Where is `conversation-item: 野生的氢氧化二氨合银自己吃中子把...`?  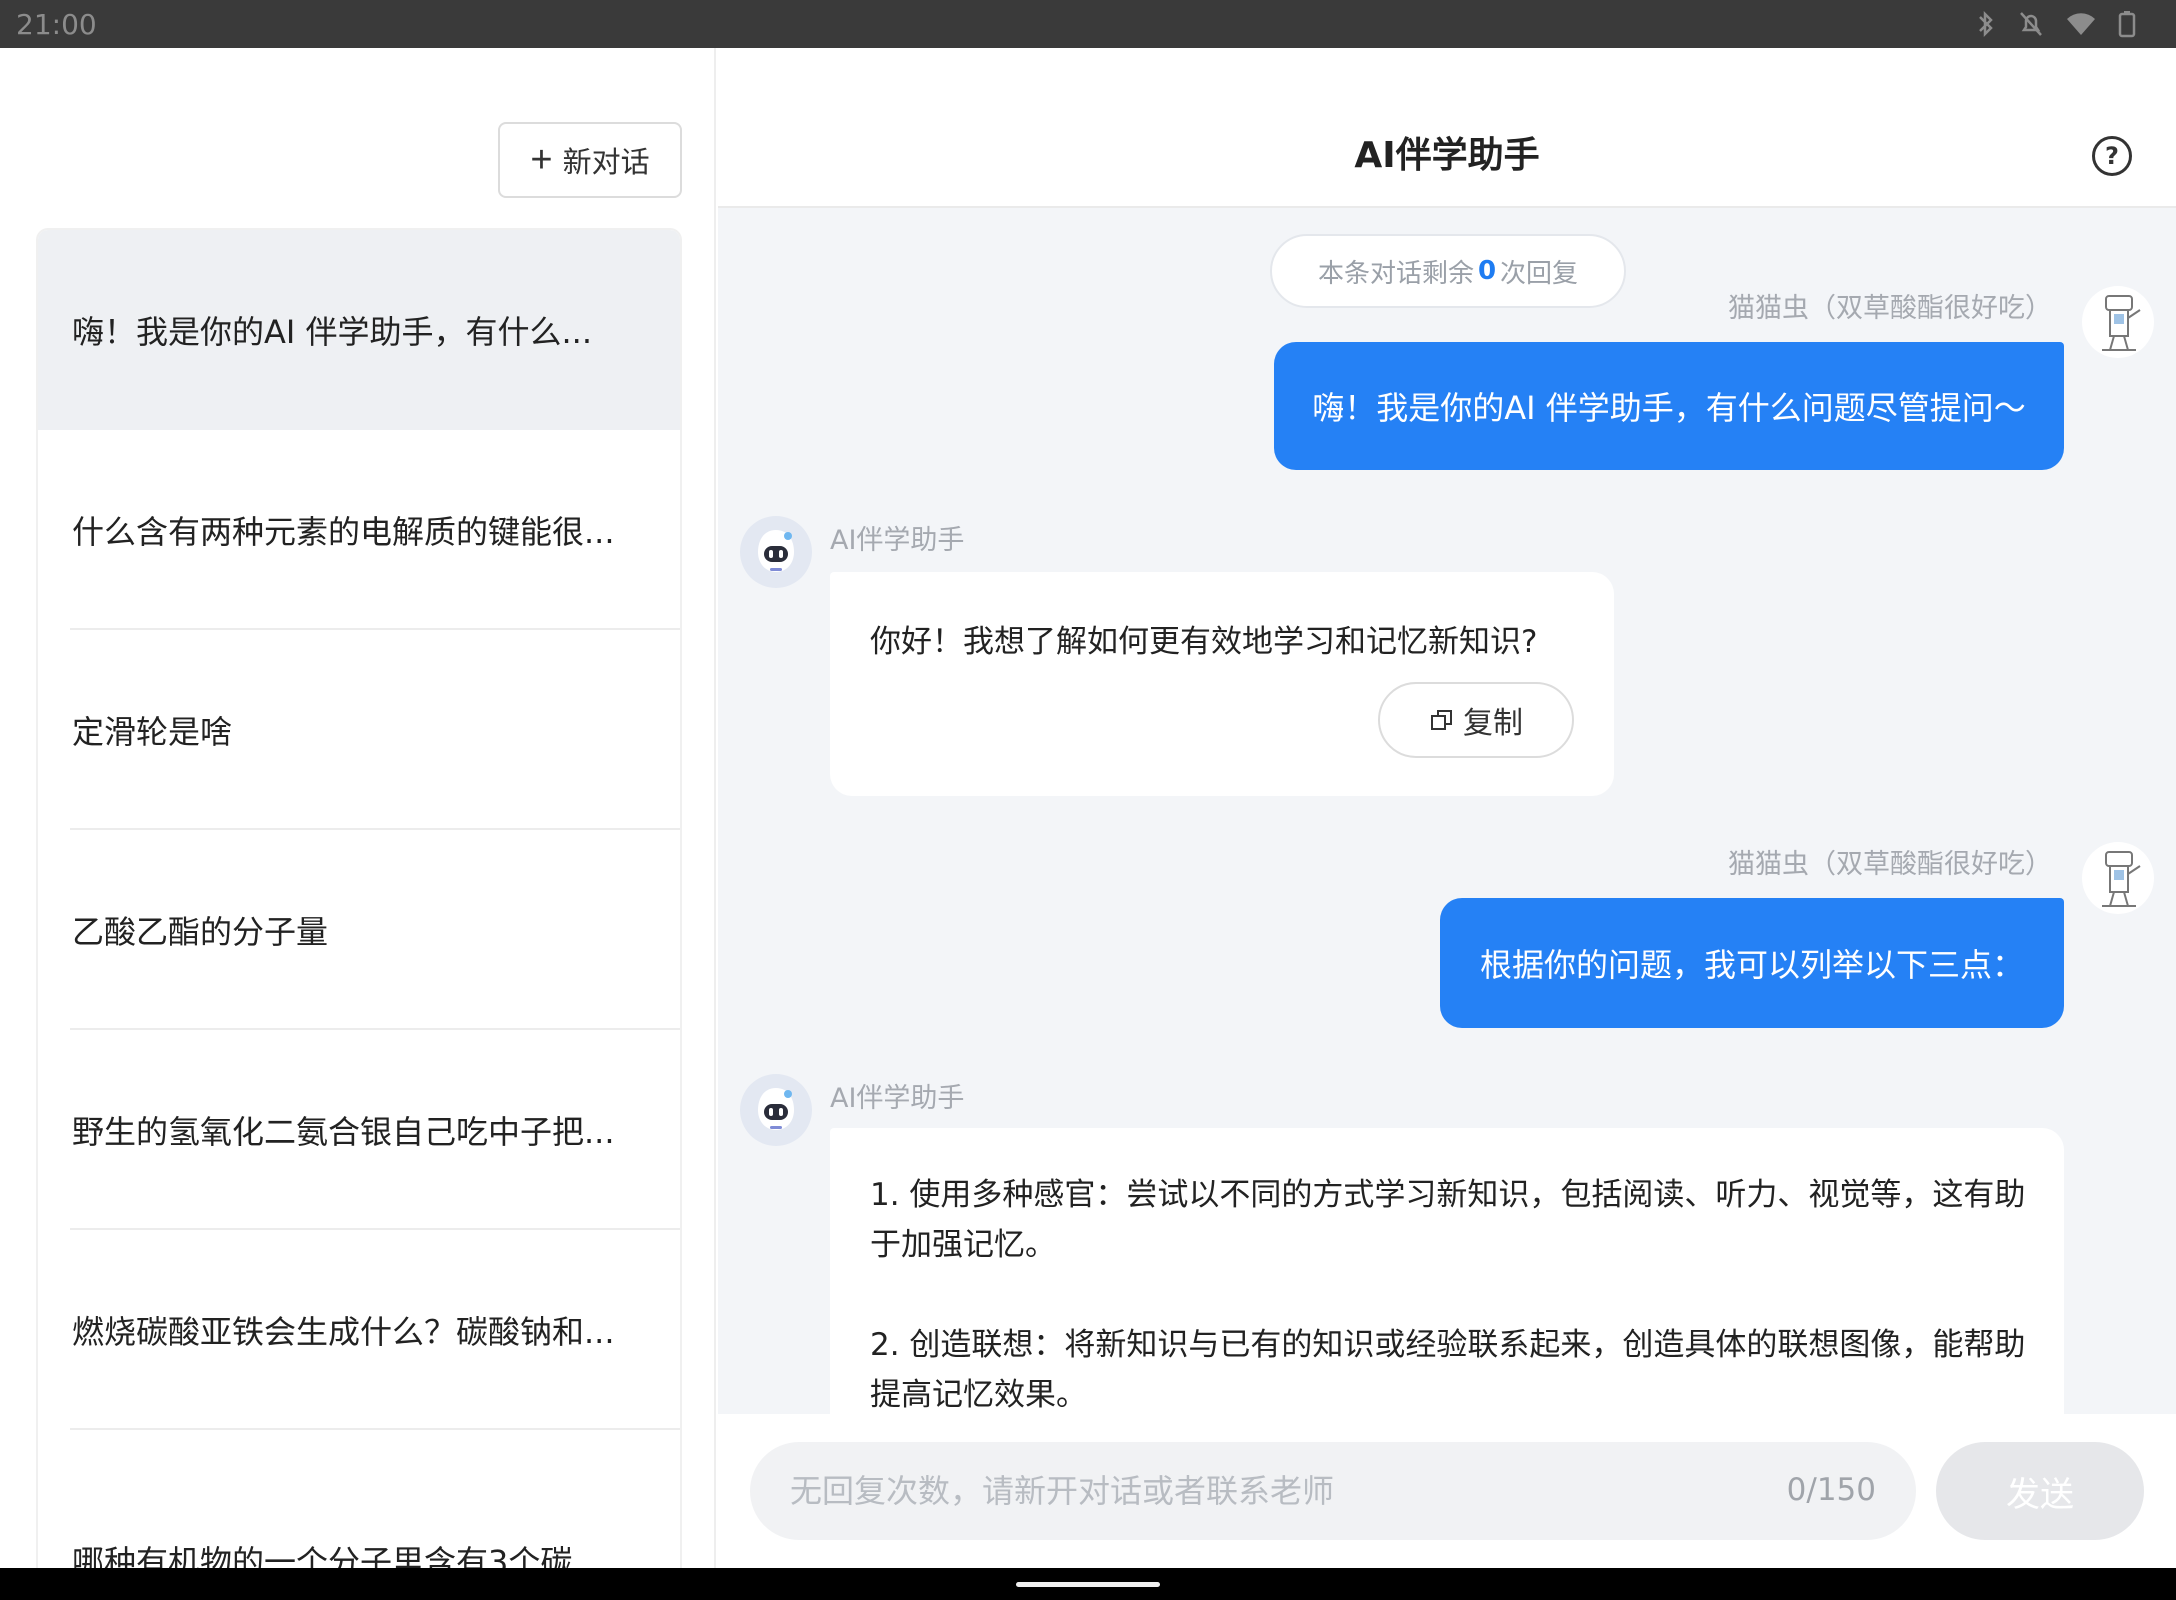
conversation-item: 野生的氢氧化二氨合银自己吃中子把... is located at coordinates (359, 1130).